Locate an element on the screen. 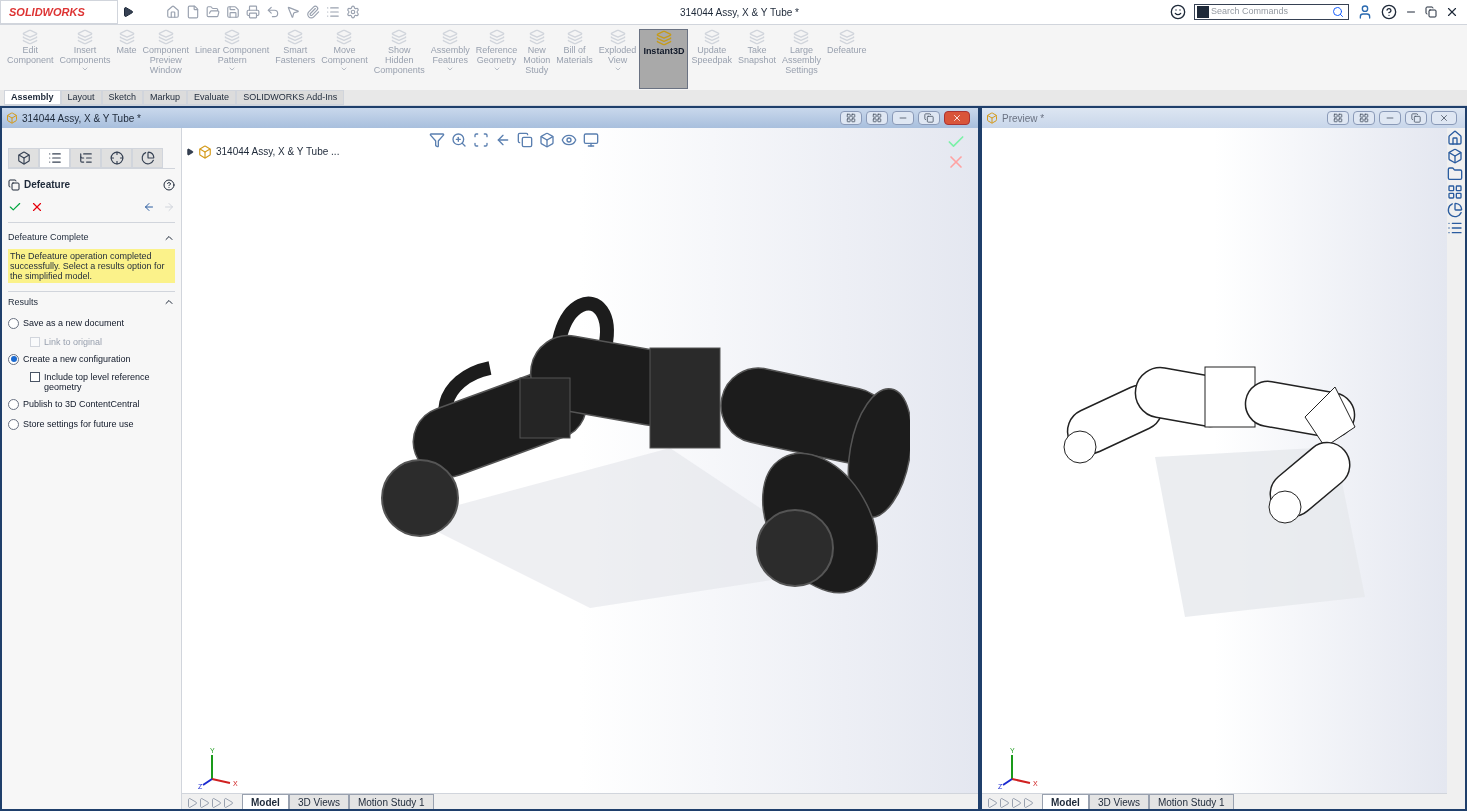 This screenshot has height=811, width=1467. user-icon is located at coordinates (1365, 12).